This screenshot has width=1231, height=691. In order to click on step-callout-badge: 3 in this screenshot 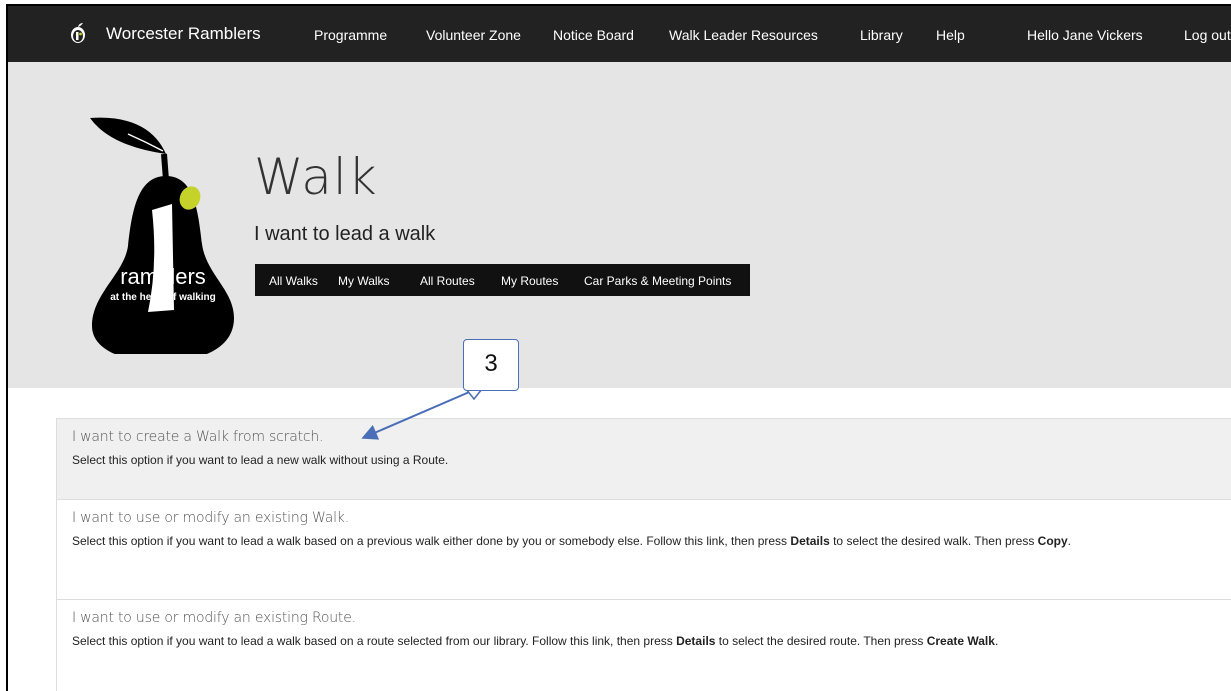, I will do `click(491, 365)`.